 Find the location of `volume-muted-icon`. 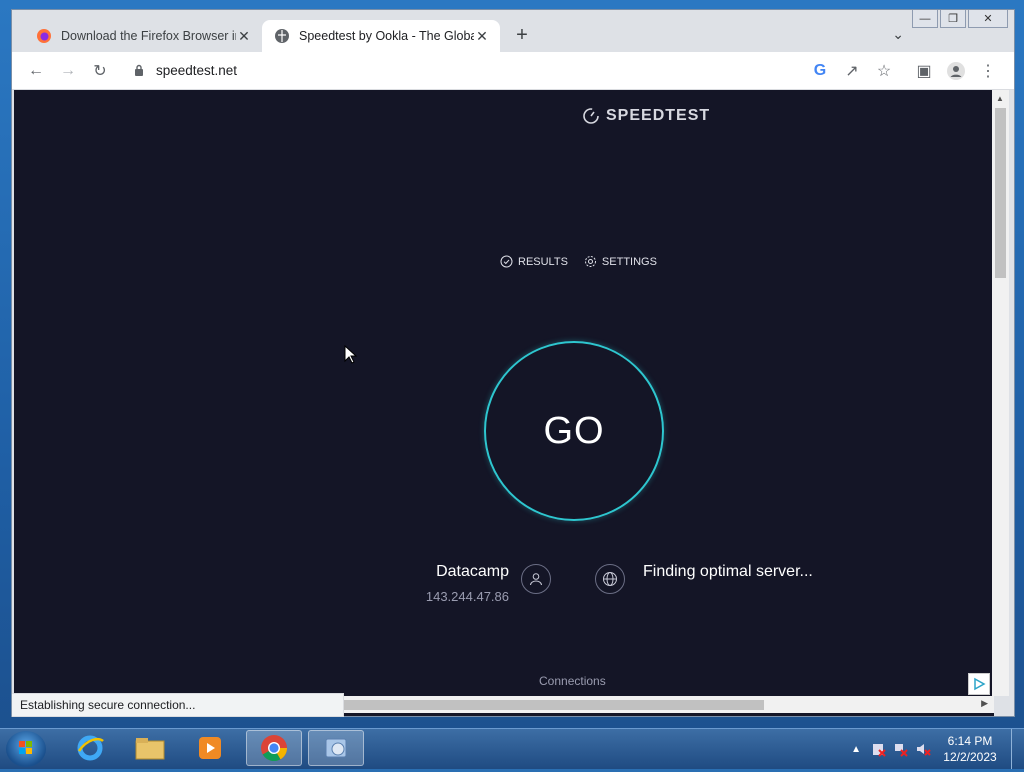

volume-muted-icon is located at coordinates (923, 749).